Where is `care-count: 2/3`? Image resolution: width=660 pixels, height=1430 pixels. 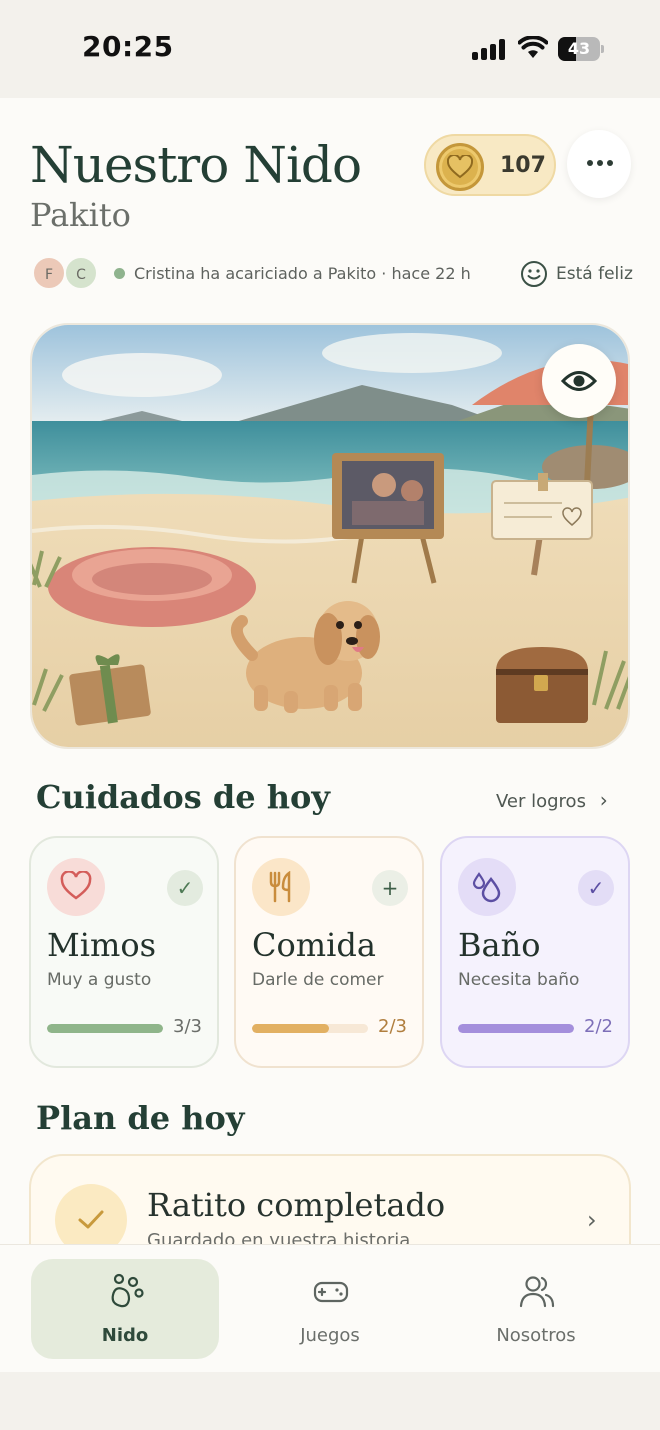 care-count: 2/3 is located at coordinates (392, 1026).